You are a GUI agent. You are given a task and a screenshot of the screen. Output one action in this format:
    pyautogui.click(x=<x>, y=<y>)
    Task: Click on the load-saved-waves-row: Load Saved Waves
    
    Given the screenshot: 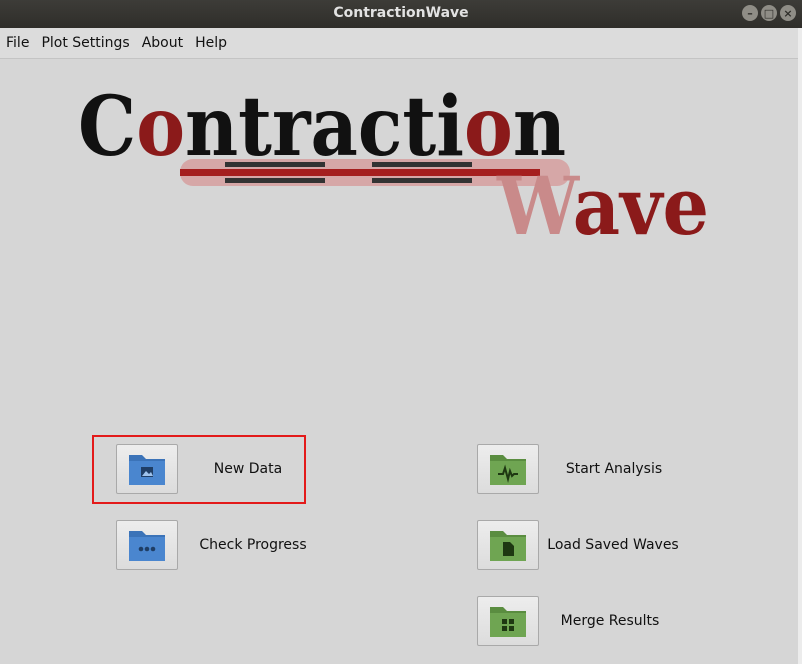 What is the action you would take?
    pyautogui.click(x=582, y=545)
    